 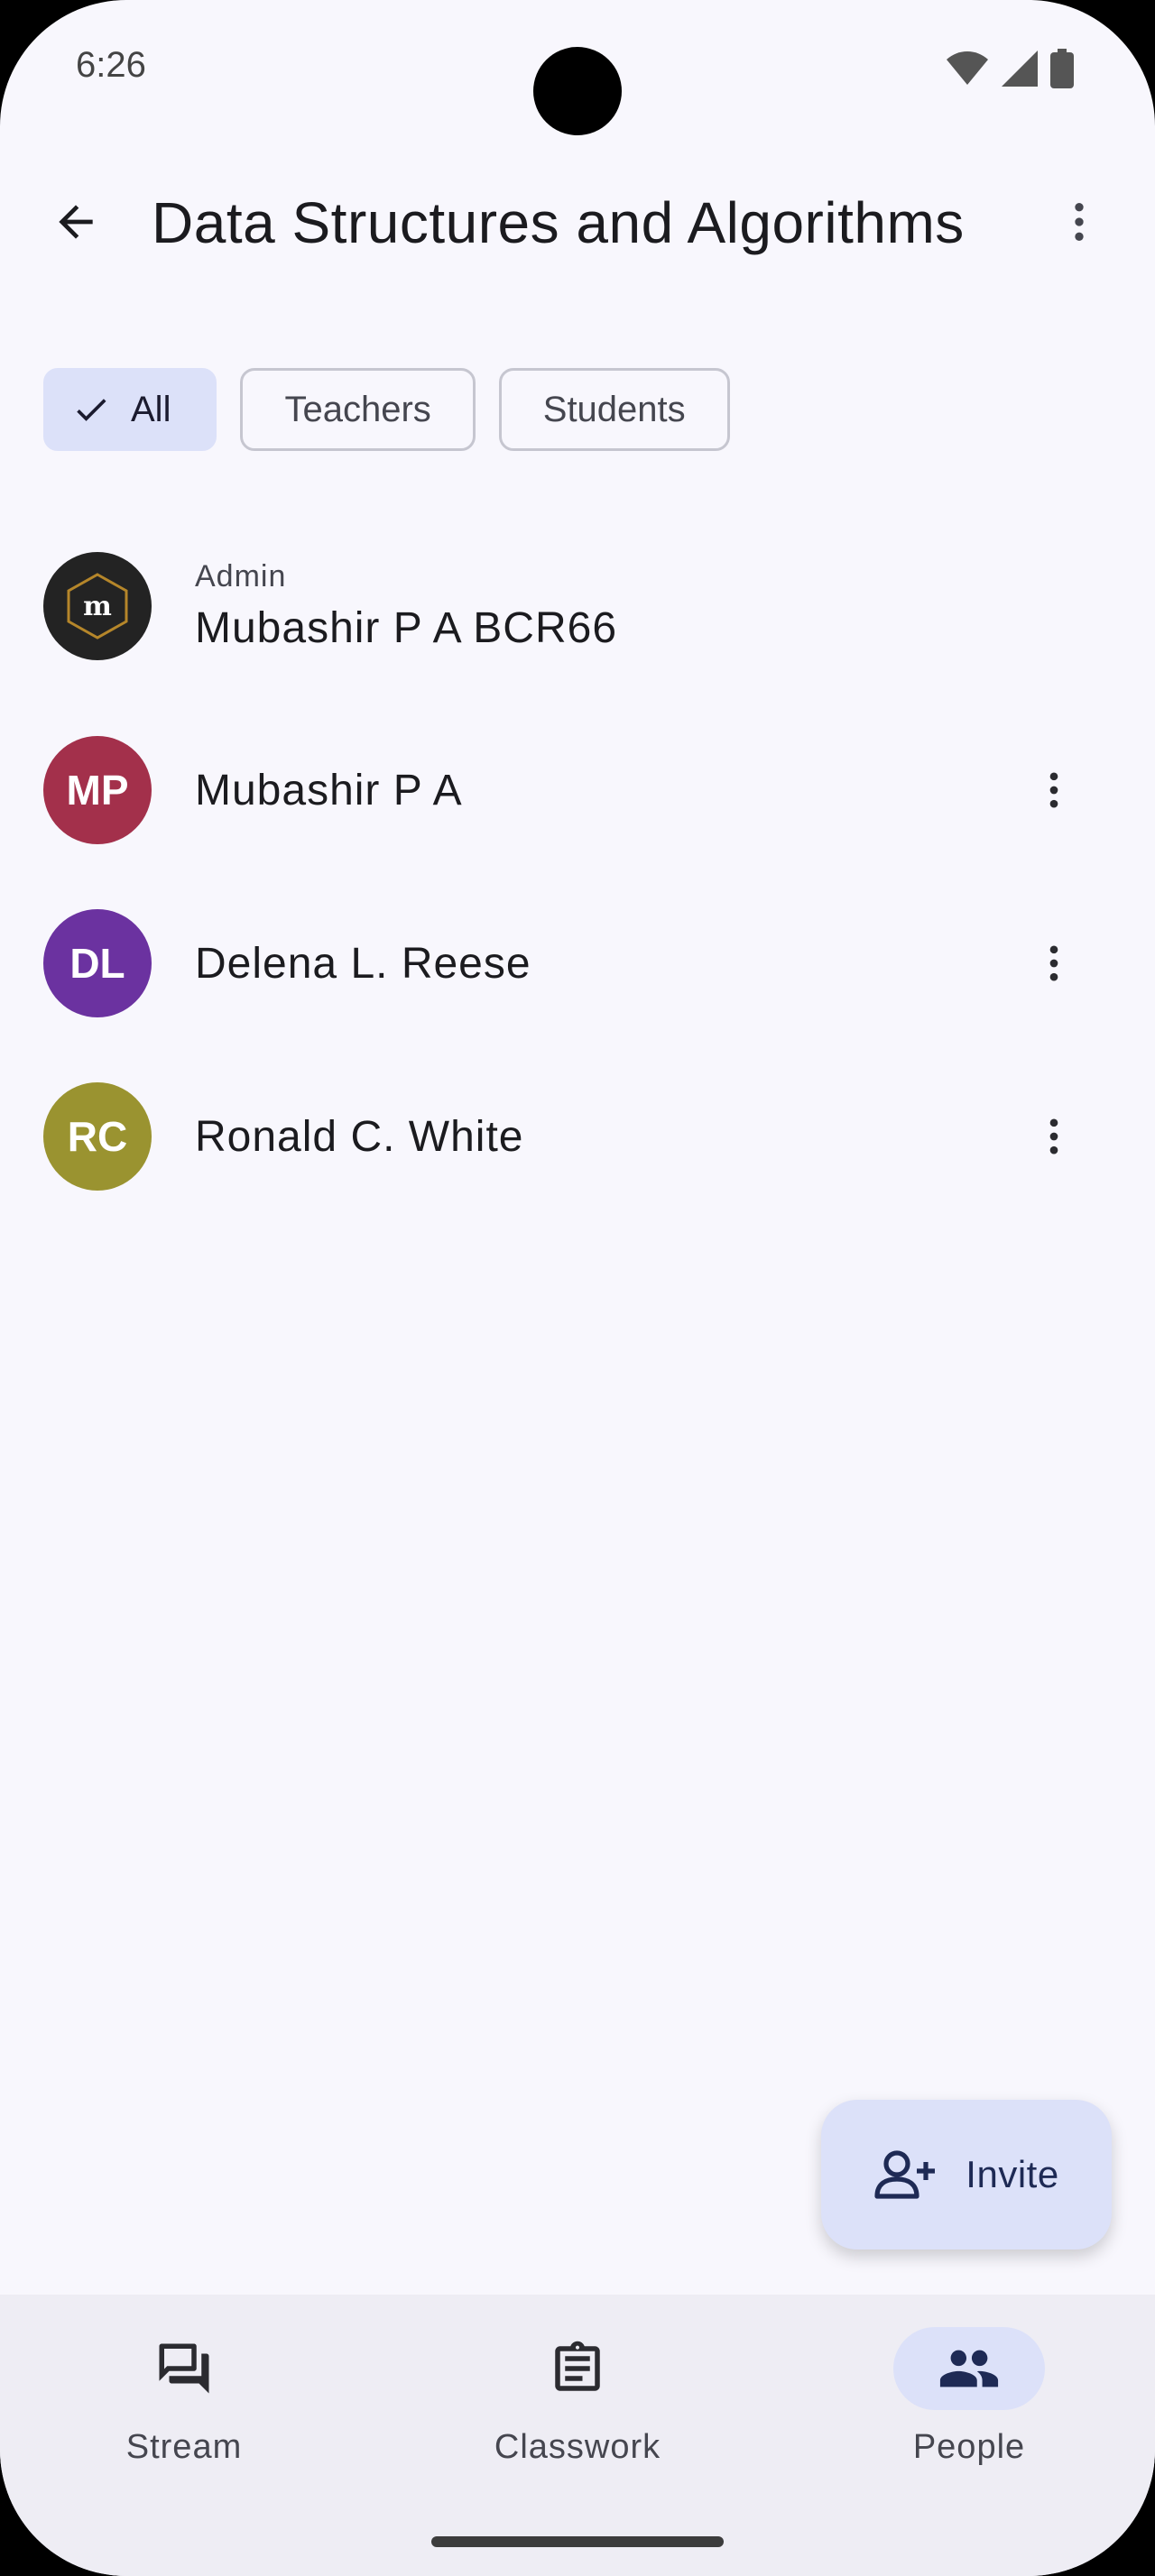 I want to click on chip-students-label: Students, so click(x=614, y=409).